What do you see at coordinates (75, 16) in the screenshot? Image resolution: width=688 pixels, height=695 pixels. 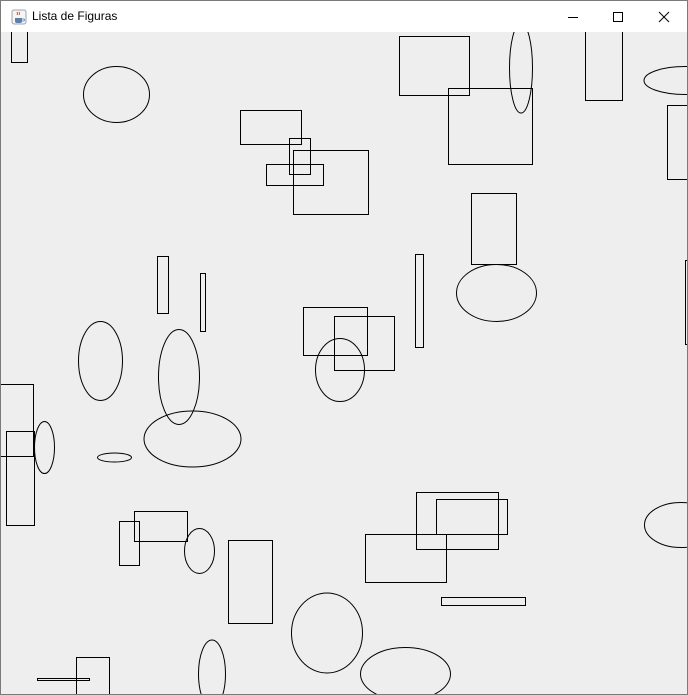 I see `window-title: Lista de Figuras` at bounding box center [75, 16].